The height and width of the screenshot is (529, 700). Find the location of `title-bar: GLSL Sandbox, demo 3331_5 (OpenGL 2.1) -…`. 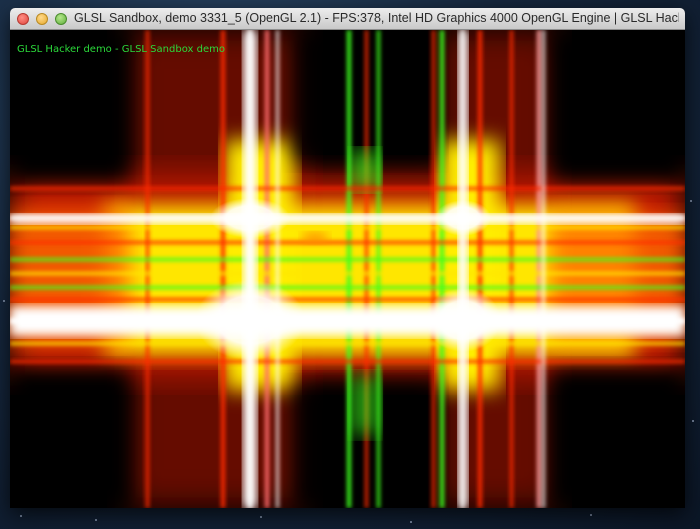

title-bar: GLSL Sandbox, demo 3331_5 (OpenGL 2.1) -… is located at coordinates (347, 19).